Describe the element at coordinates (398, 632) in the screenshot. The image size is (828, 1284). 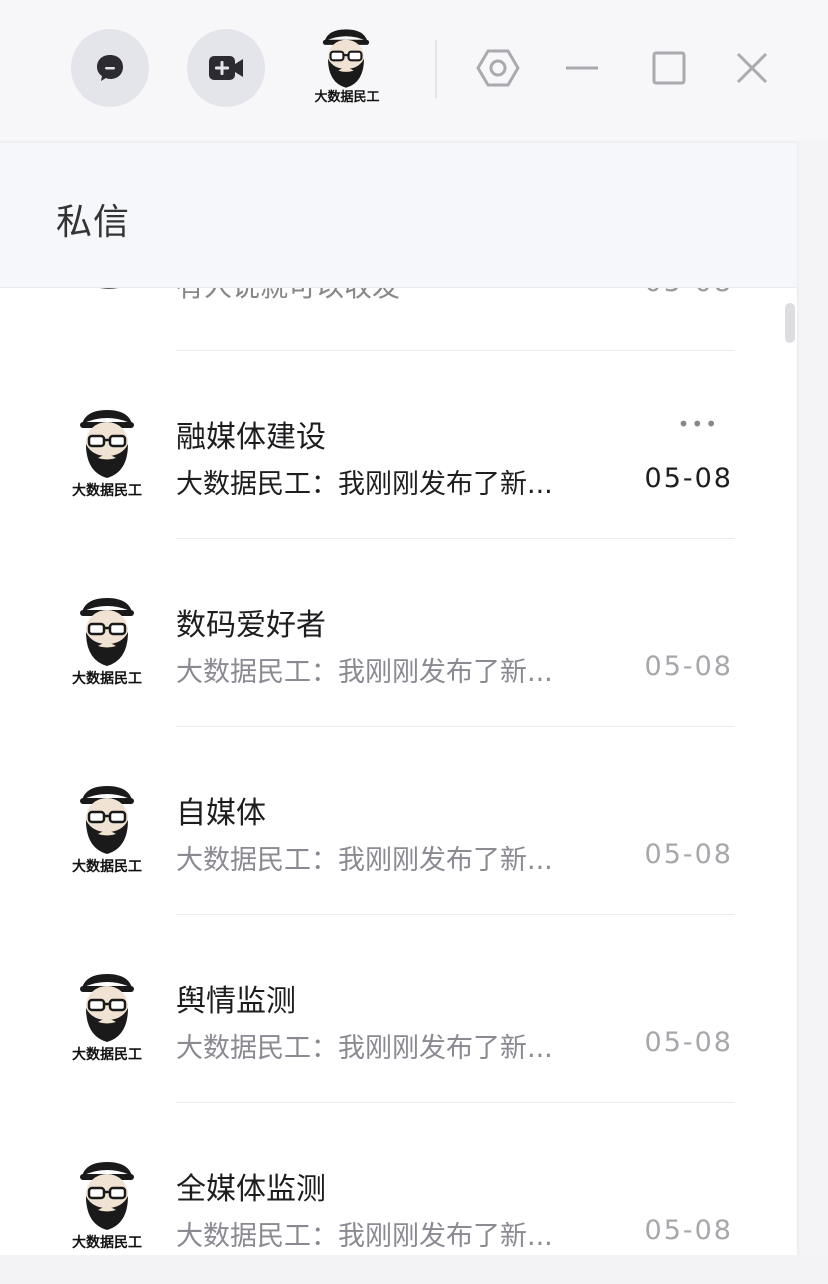
I see `conversation-row: 大数据民工 数码爱好者 大数据民工：我刚刚发布了新... 05-08` at that location.